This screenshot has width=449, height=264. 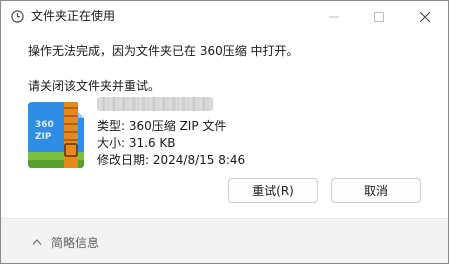 What do you see at coordinates (17, 16) in the screenshot?
I see `clock-icon` at bounding box center [17, 16].